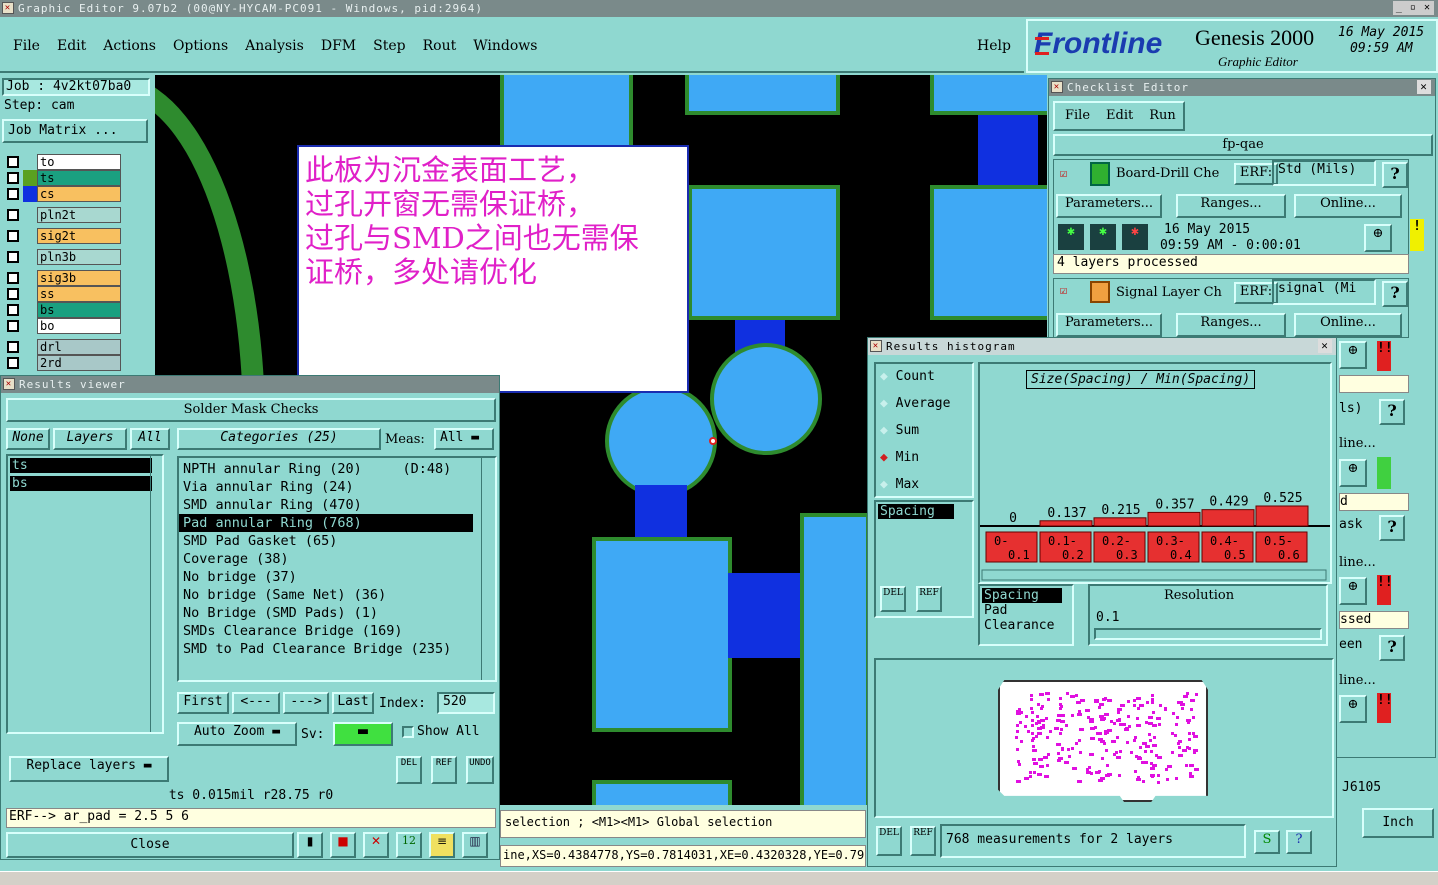  I want to click on erf-value: signal (Mi, so click(1324, 292).